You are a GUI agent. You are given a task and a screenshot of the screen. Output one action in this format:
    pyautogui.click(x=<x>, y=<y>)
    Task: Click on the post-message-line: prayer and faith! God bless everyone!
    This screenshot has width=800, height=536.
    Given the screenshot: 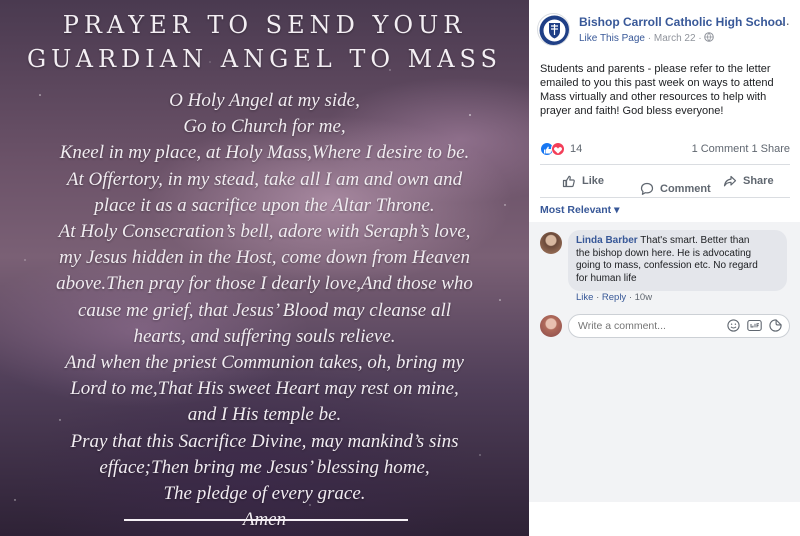 What is the action you would take?
    pyautogui.click(x=632, y=111)
    